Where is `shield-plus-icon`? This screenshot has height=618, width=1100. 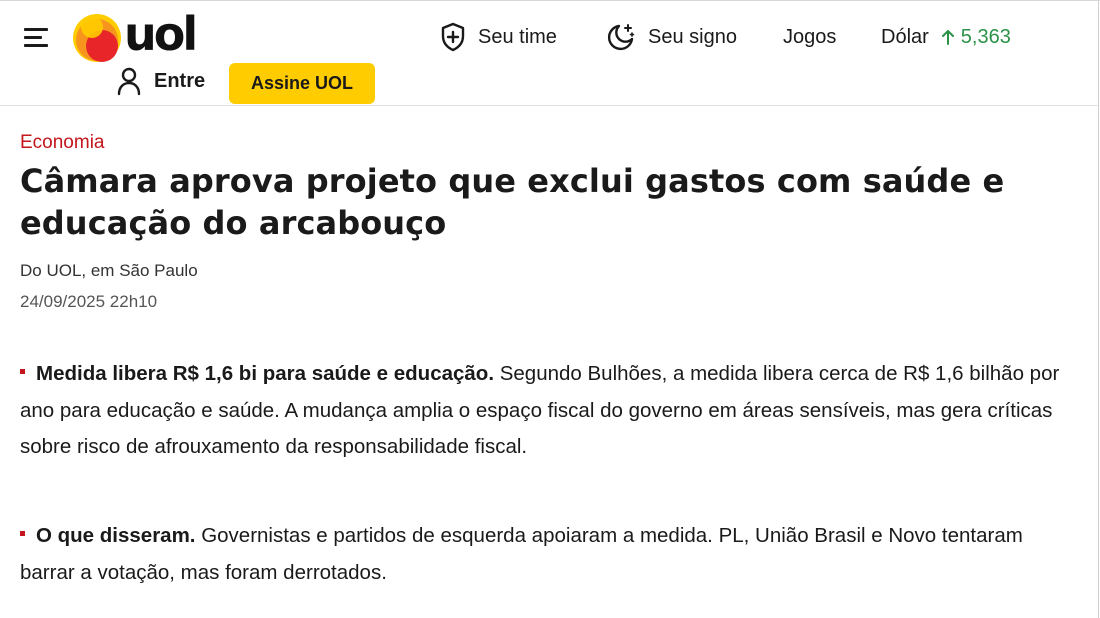 shield-plus-icon is located at coordinates (453, 37).